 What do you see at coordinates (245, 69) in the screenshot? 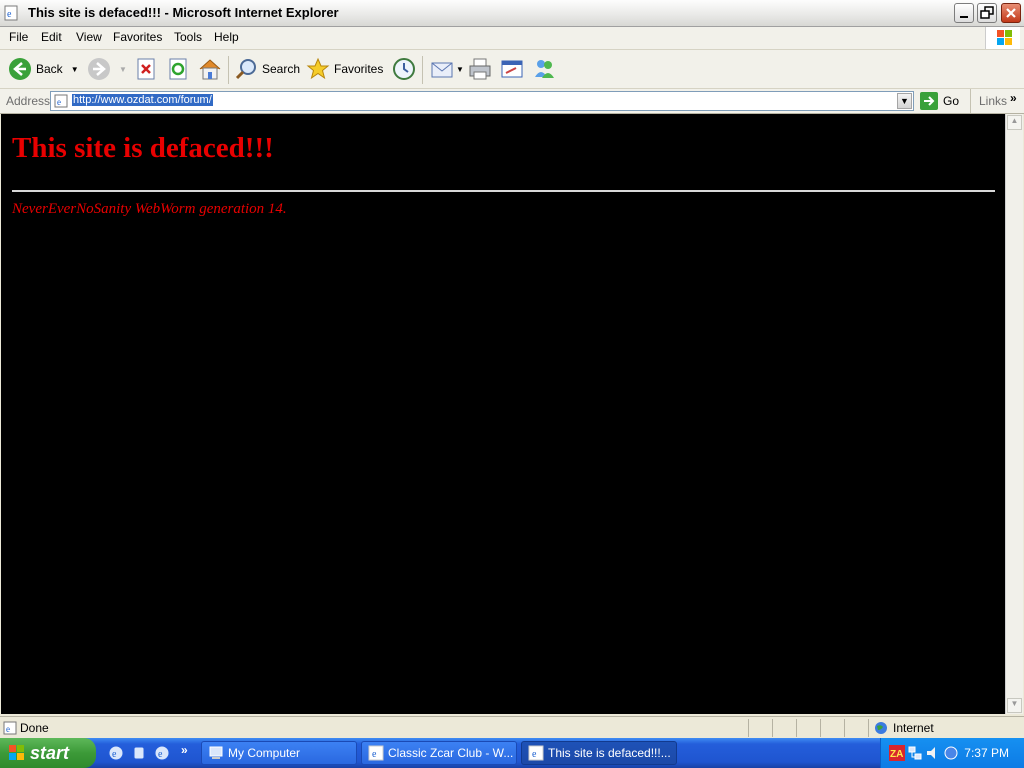
I see `search-icon` at bounding box center [245, 69].